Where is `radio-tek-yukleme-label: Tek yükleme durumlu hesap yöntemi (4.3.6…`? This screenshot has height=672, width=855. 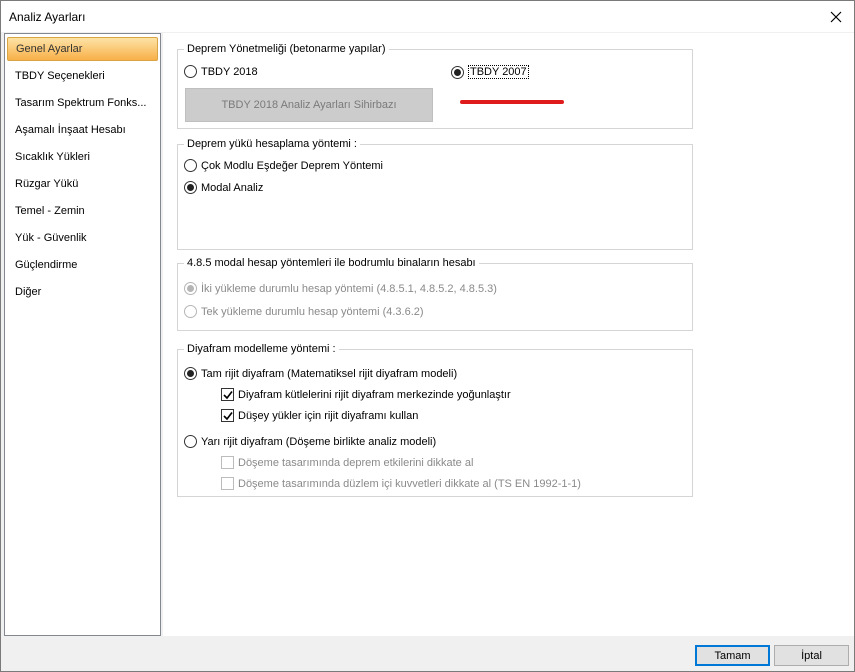 radio-tek-yukleme-label: Tek yükleme durumlu hesap yöntemi (4.3.6… is located at coordinates (312, 311).